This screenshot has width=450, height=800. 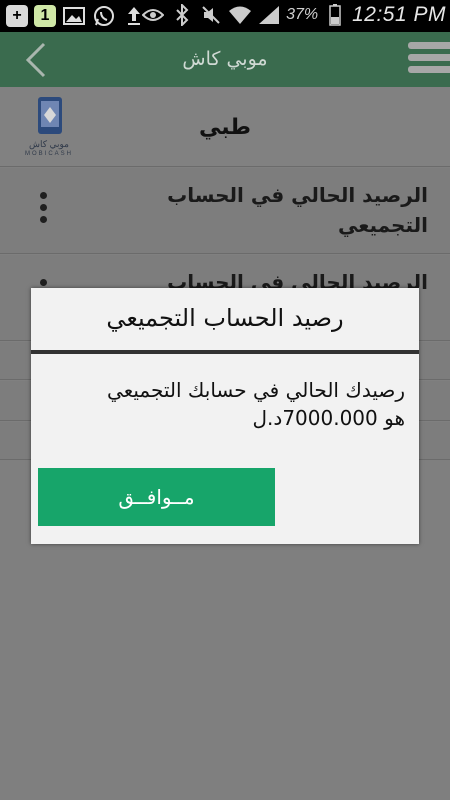 What do you see at coordinates (45, 16) in the screenshot?
I see `notification-one-icon: 1` at bounding box center [45, 16].